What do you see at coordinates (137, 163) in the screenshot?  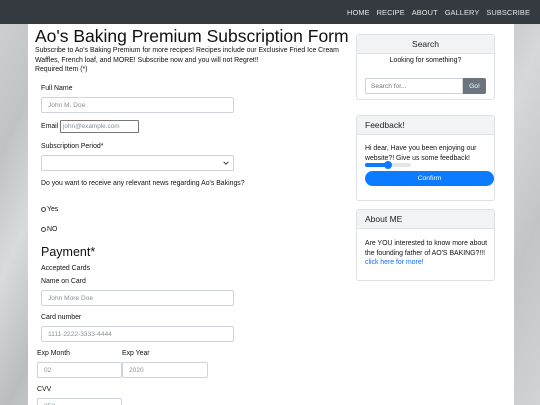 I see `subscription-period-select` at bounding box center [137, 163].